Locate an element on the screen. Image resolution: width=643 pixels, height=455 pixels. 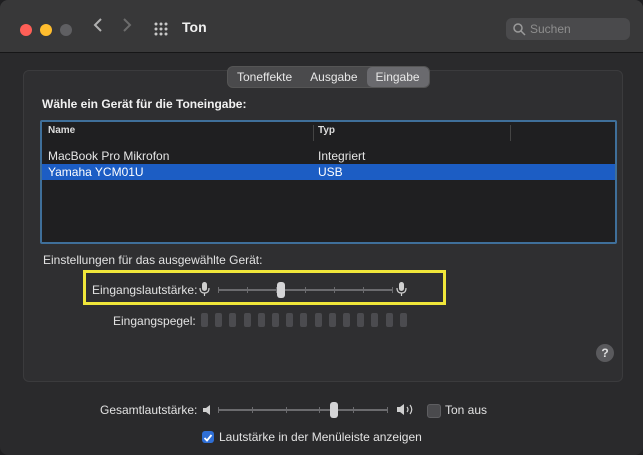
tab-ausgabe: Ausgabe is located at coordinates (333, 77).